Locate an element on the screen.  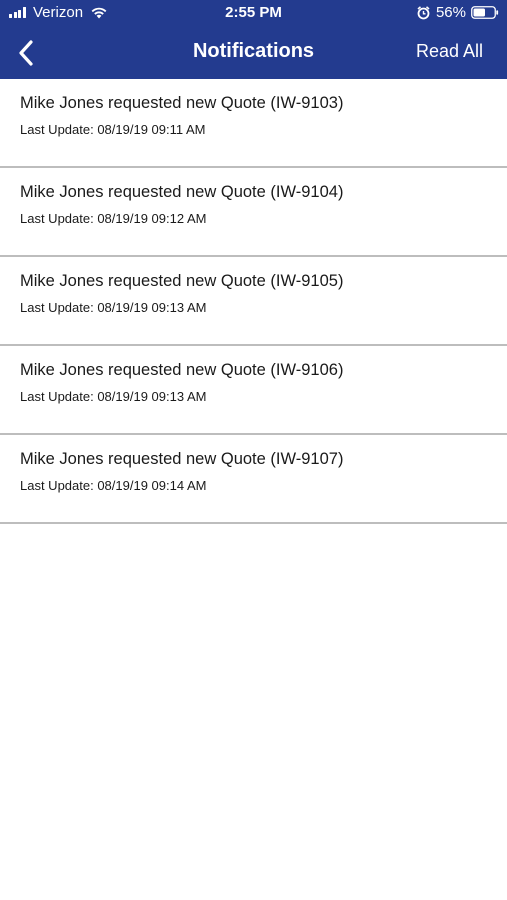
notification-last-update: Last Update: 08/19/19 09:11 AM is located at coordinates (113, 129).